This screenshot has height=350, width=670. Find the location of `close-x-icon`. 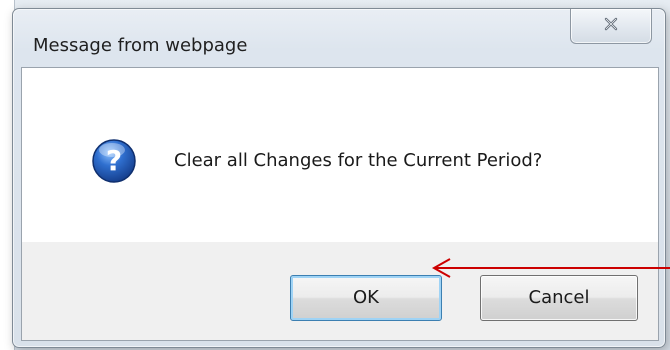

close-x-icon is located at coordinates (611, 24).